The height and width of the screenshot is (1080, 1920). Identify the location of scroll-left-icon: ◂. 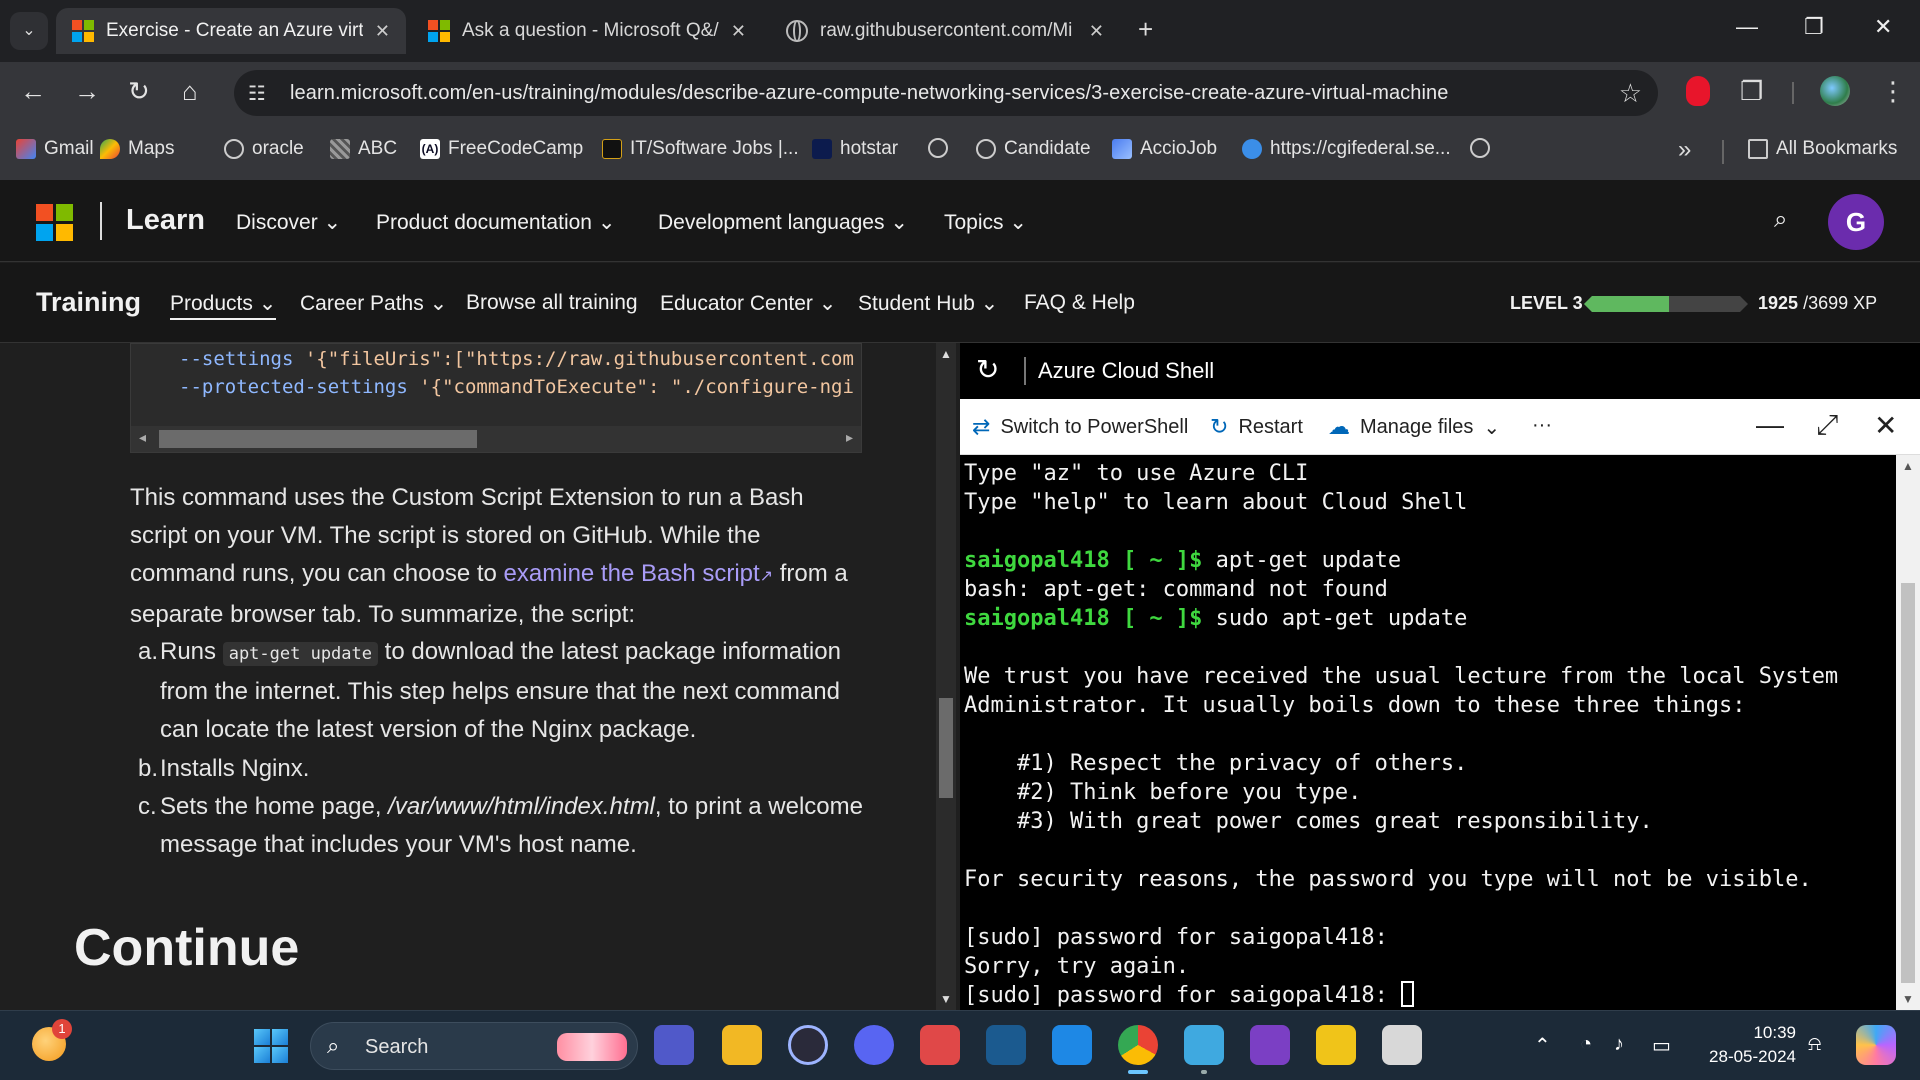
(142, 437).